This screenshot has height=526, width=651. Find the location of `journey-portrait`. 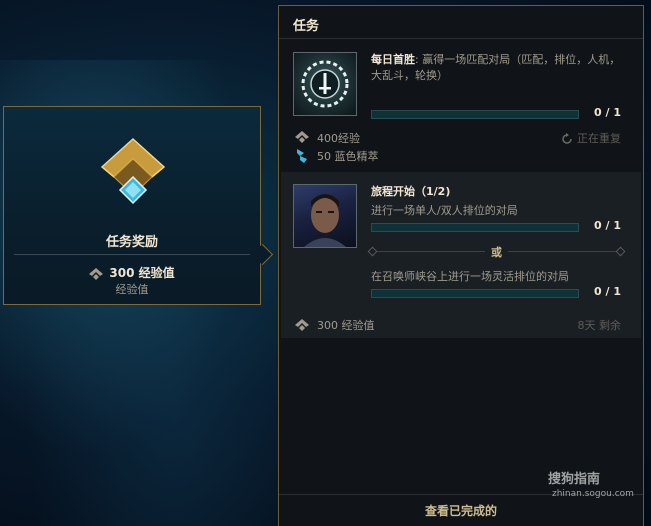

journey-portrait is located at coordinates (325, 216).